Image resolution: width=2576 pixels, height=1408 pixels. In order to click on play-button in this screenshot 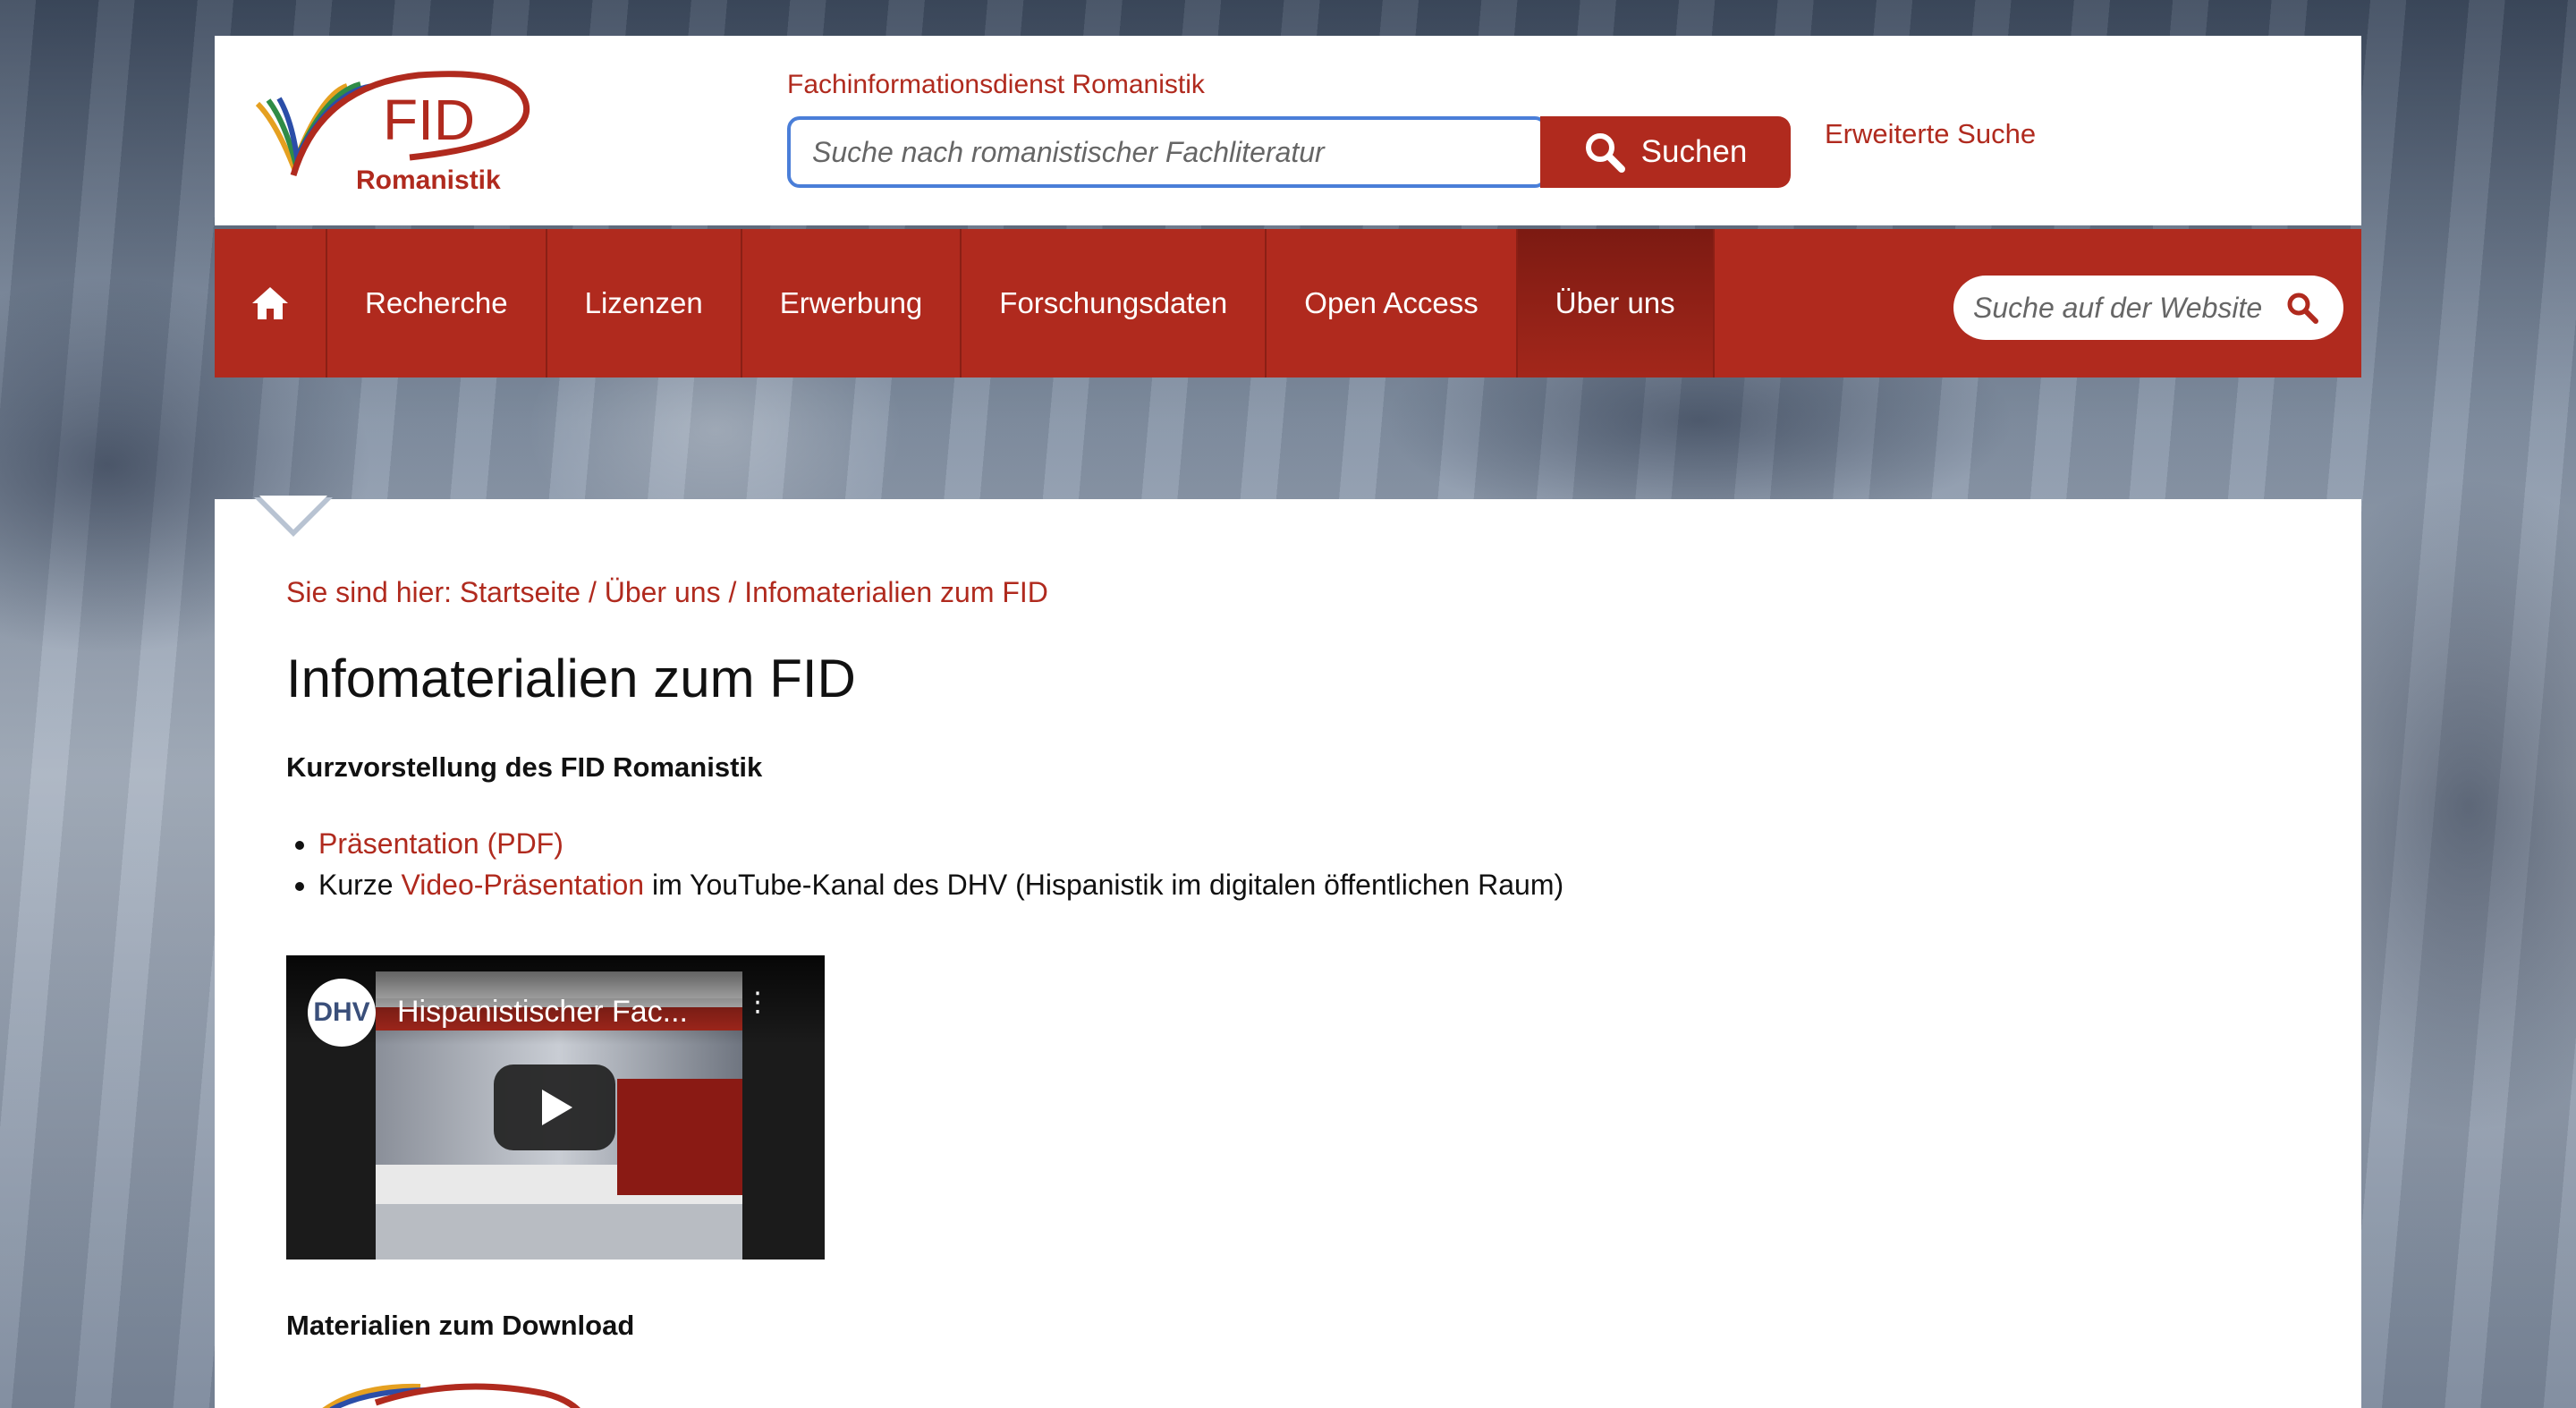, I will do `click(554, 1107)`.